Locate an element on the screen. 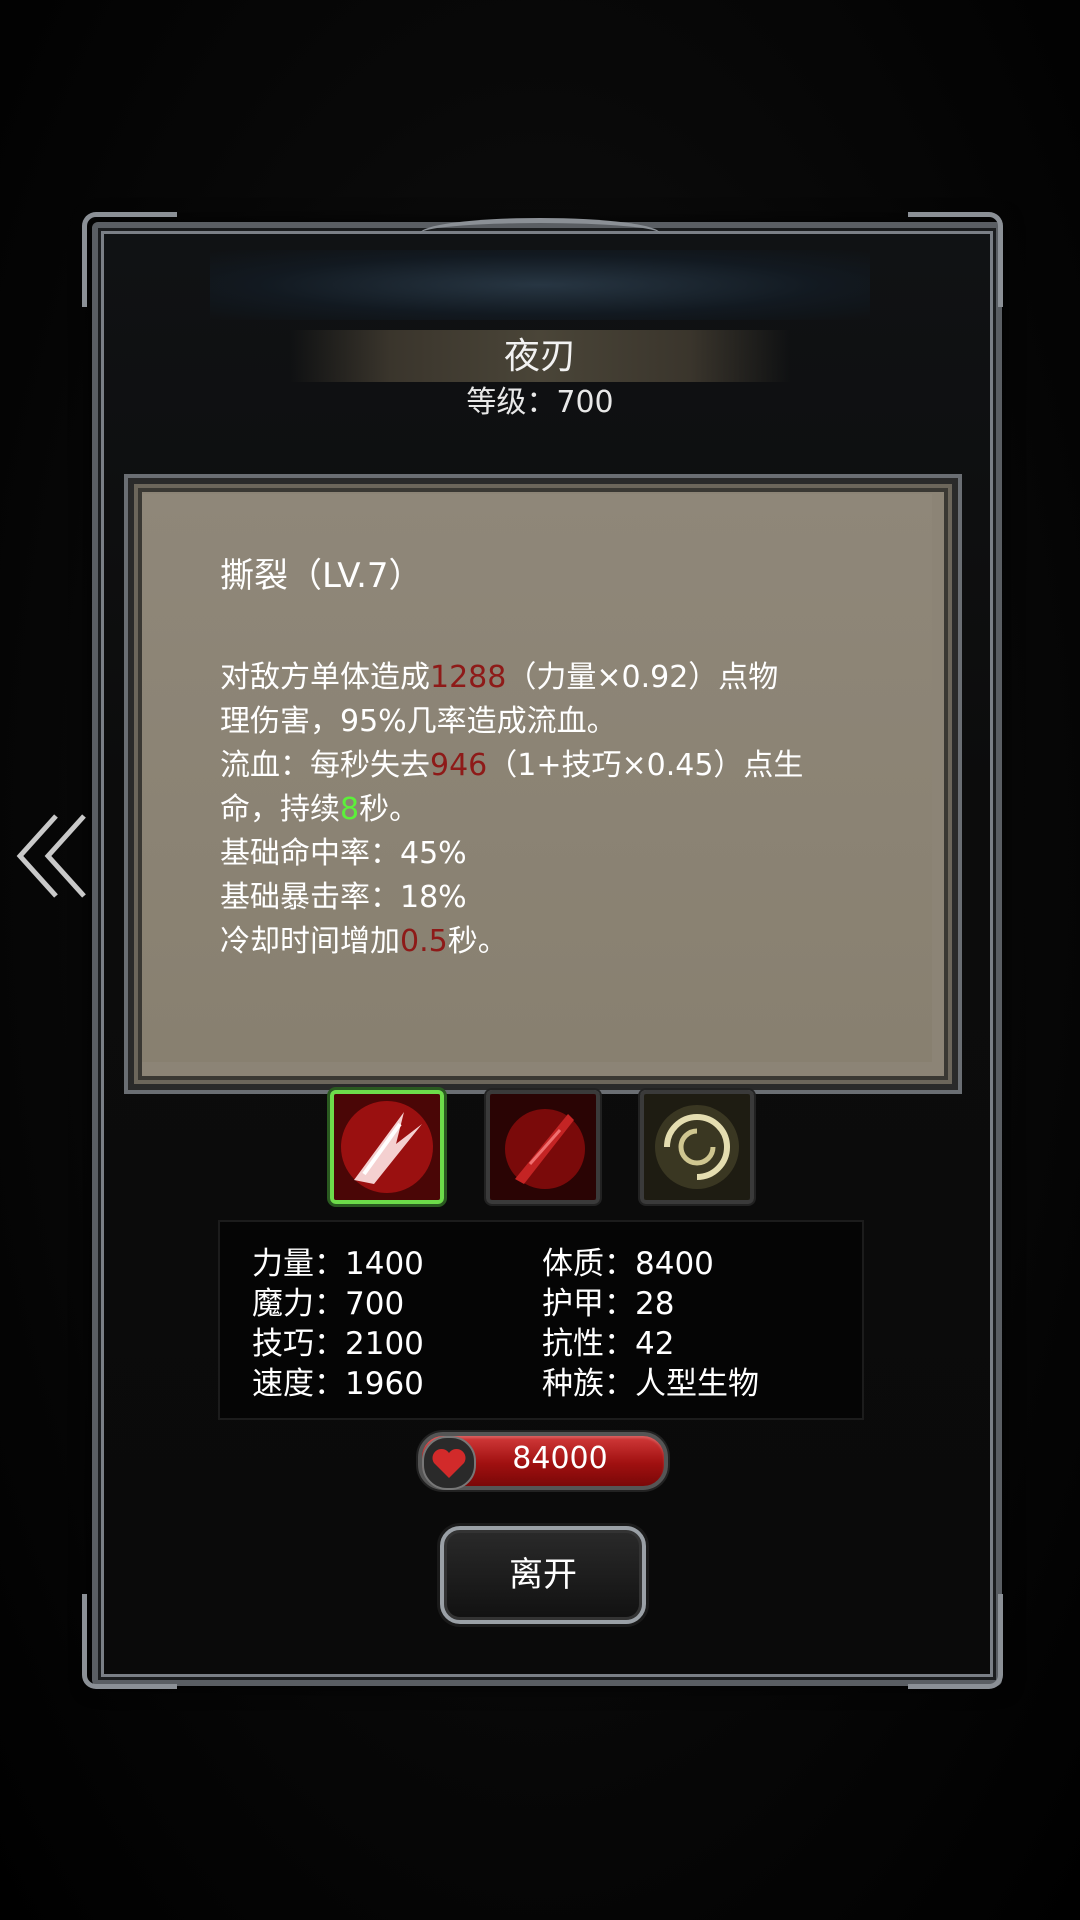 This screenshot has height=1920, width=1080. stat-race: 种族：人型生物 is located at coordinates (650, 1384).